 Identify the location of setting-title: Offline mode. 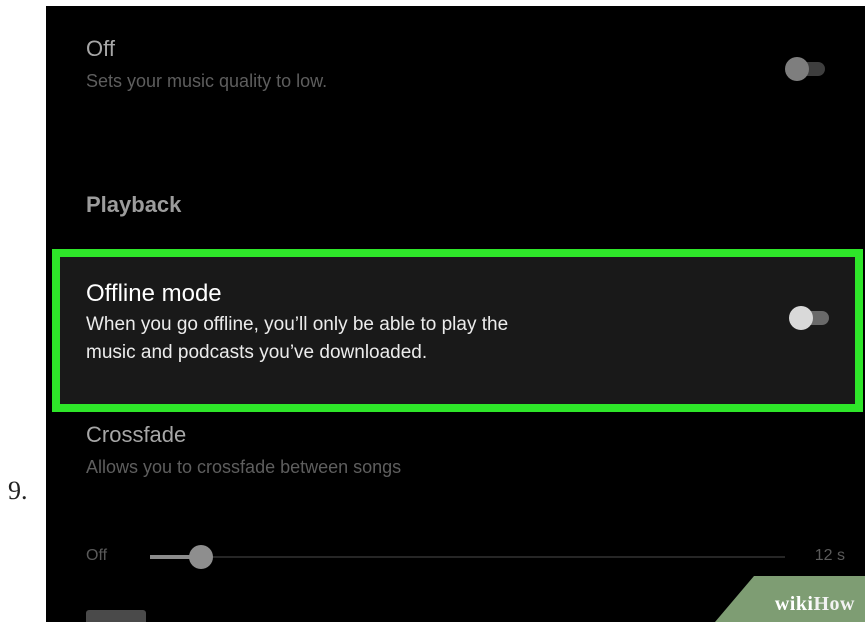
(154, 293).